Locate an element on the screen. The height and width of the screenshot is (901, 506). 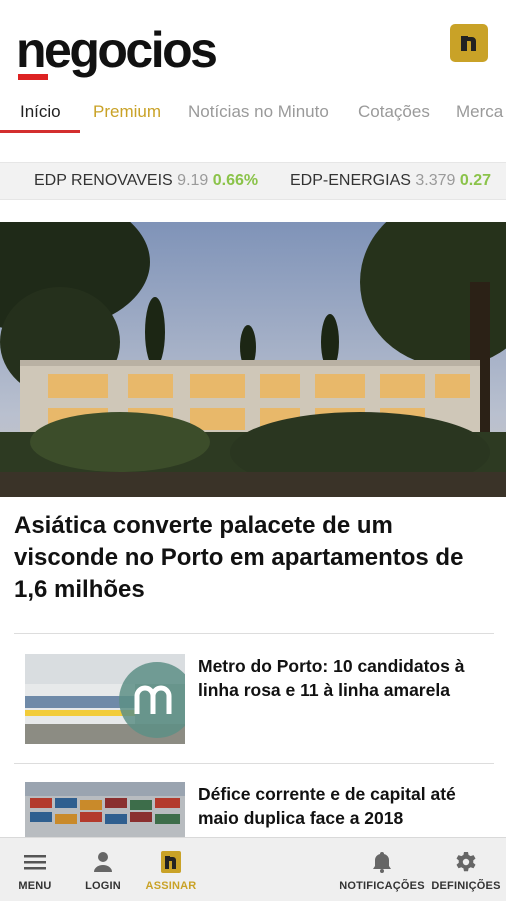
tab-cotacoes: Cotações is located at coordinates (394, 112).